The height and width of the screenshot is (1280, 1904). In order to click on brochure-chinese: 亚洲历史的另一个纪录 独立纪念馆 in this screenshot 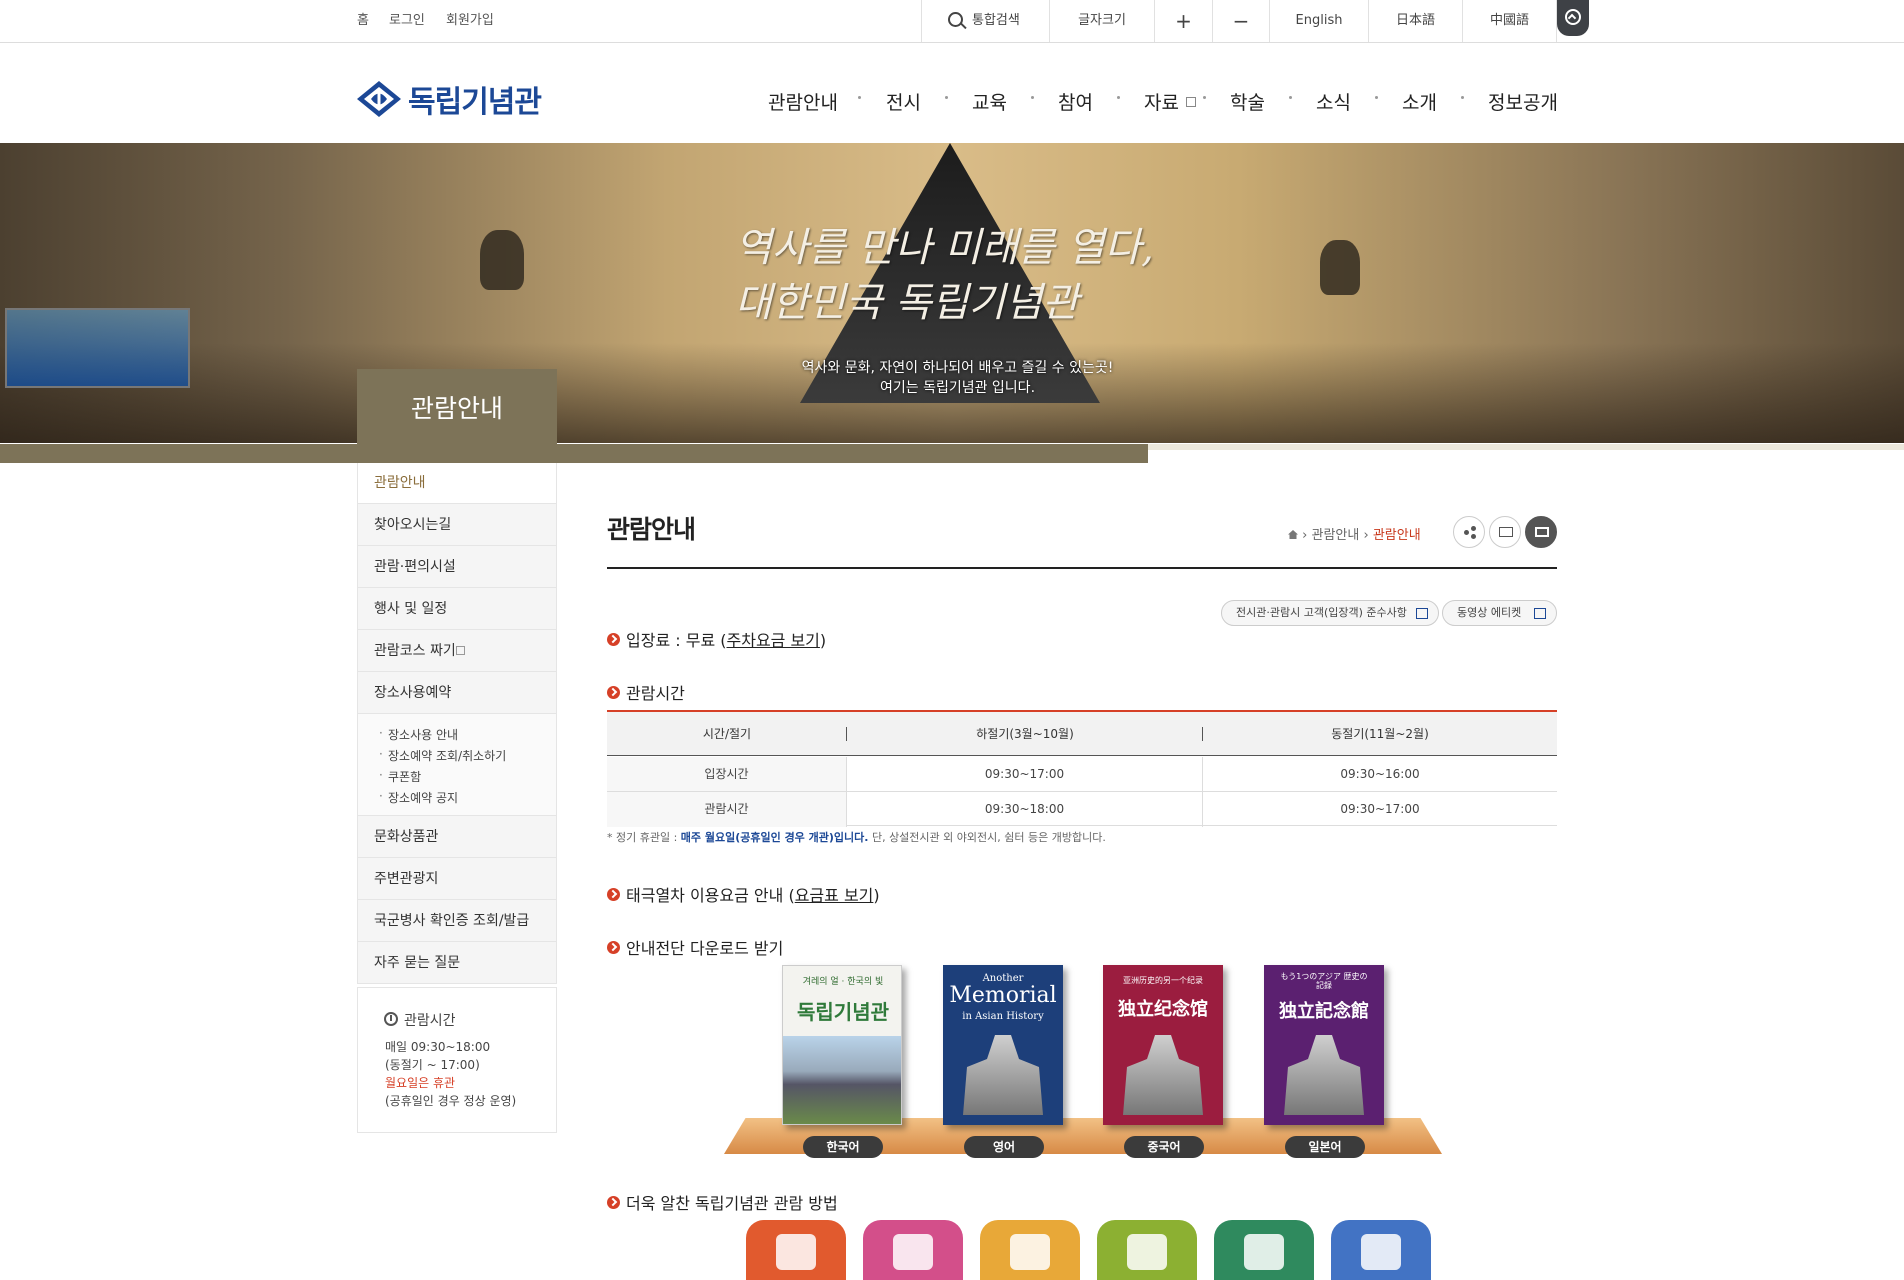, I will do `click(1163, 1045)`.